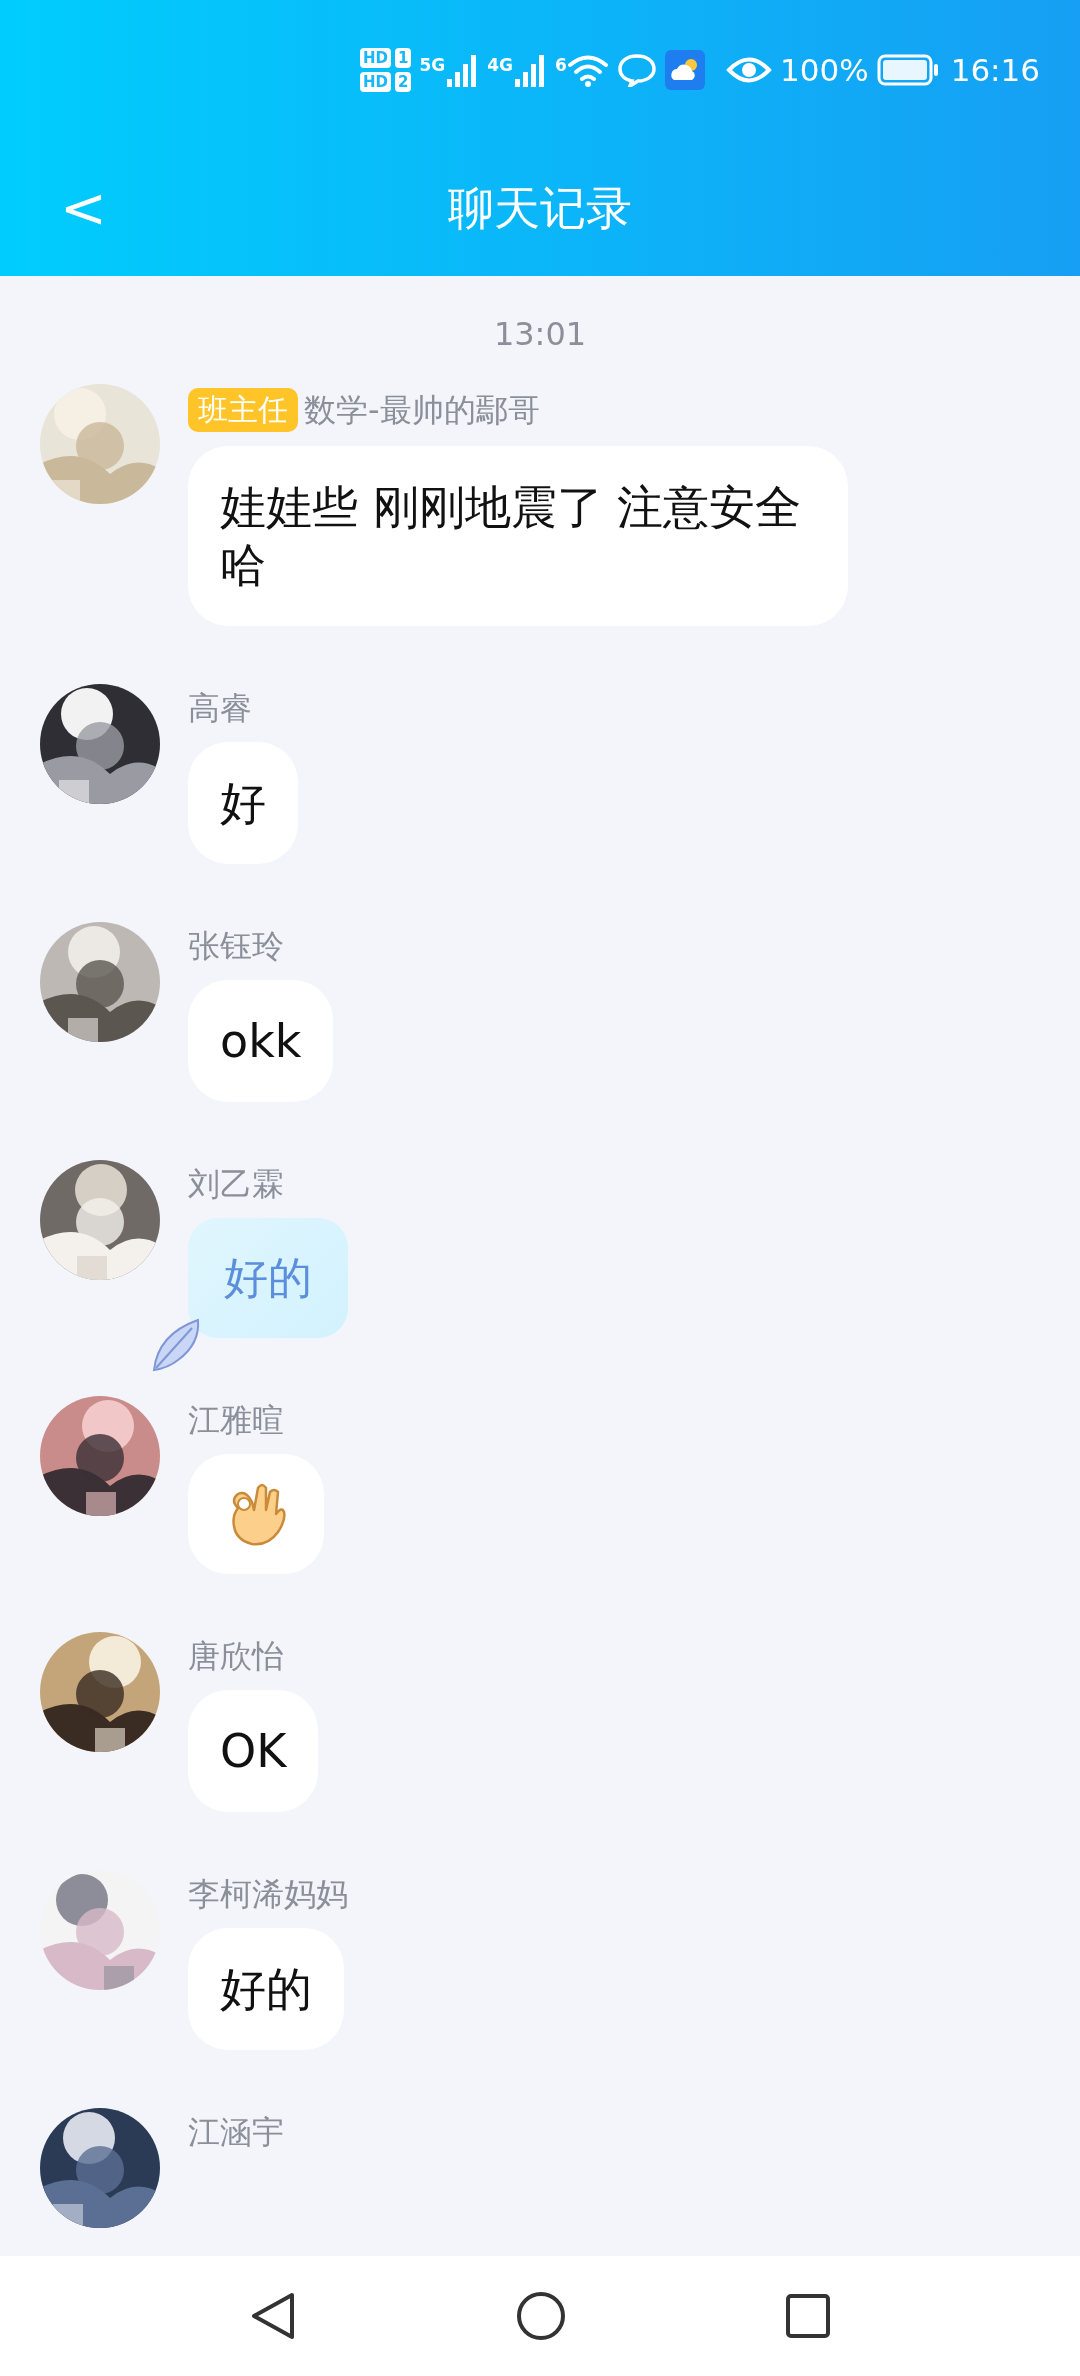  I want to click on recents-nav-icon, so click(808, 2316).